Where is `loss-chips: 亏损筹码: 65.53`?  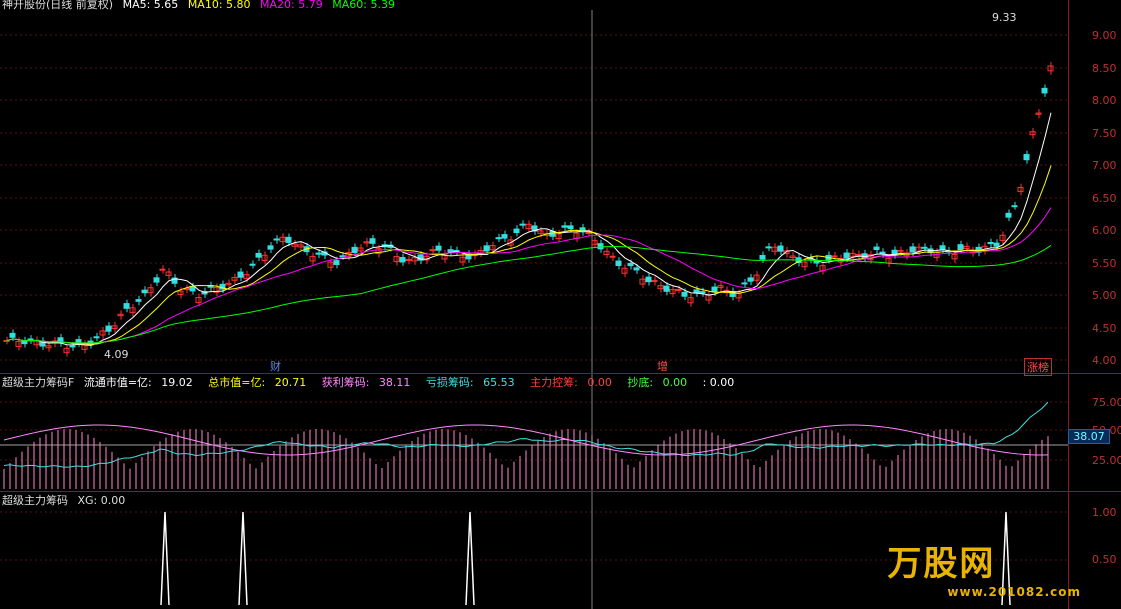
loss-chips: 亏损筹码: 65.53 is located at coordinates (473, 382).